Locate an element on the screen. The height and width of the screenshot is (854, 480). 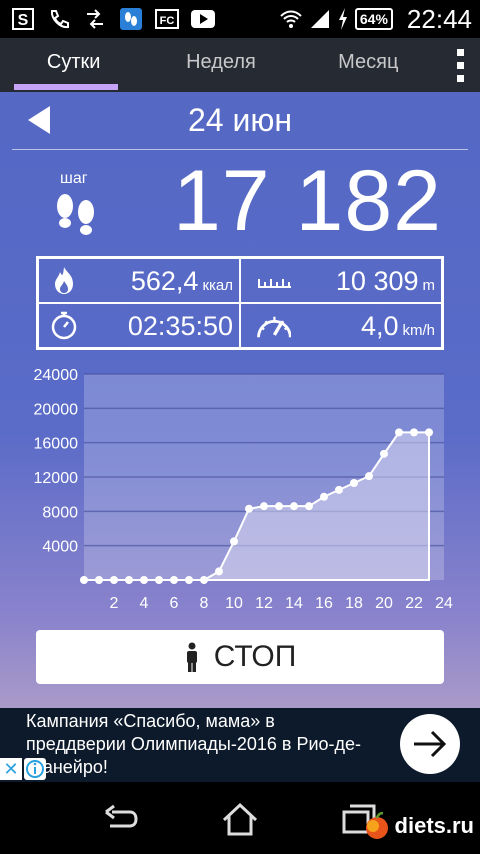
chart-x-tick-label: 20 is located at coordinates (384, 603).